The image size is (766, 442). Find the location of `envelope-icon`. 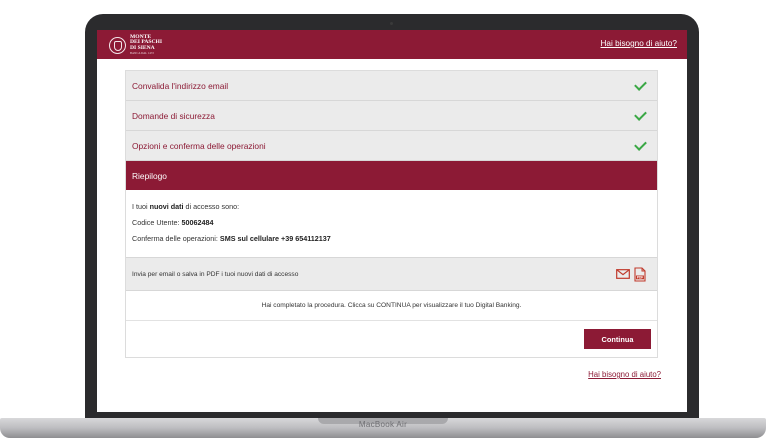

envelope-icon is located at coordinates (623, 274).